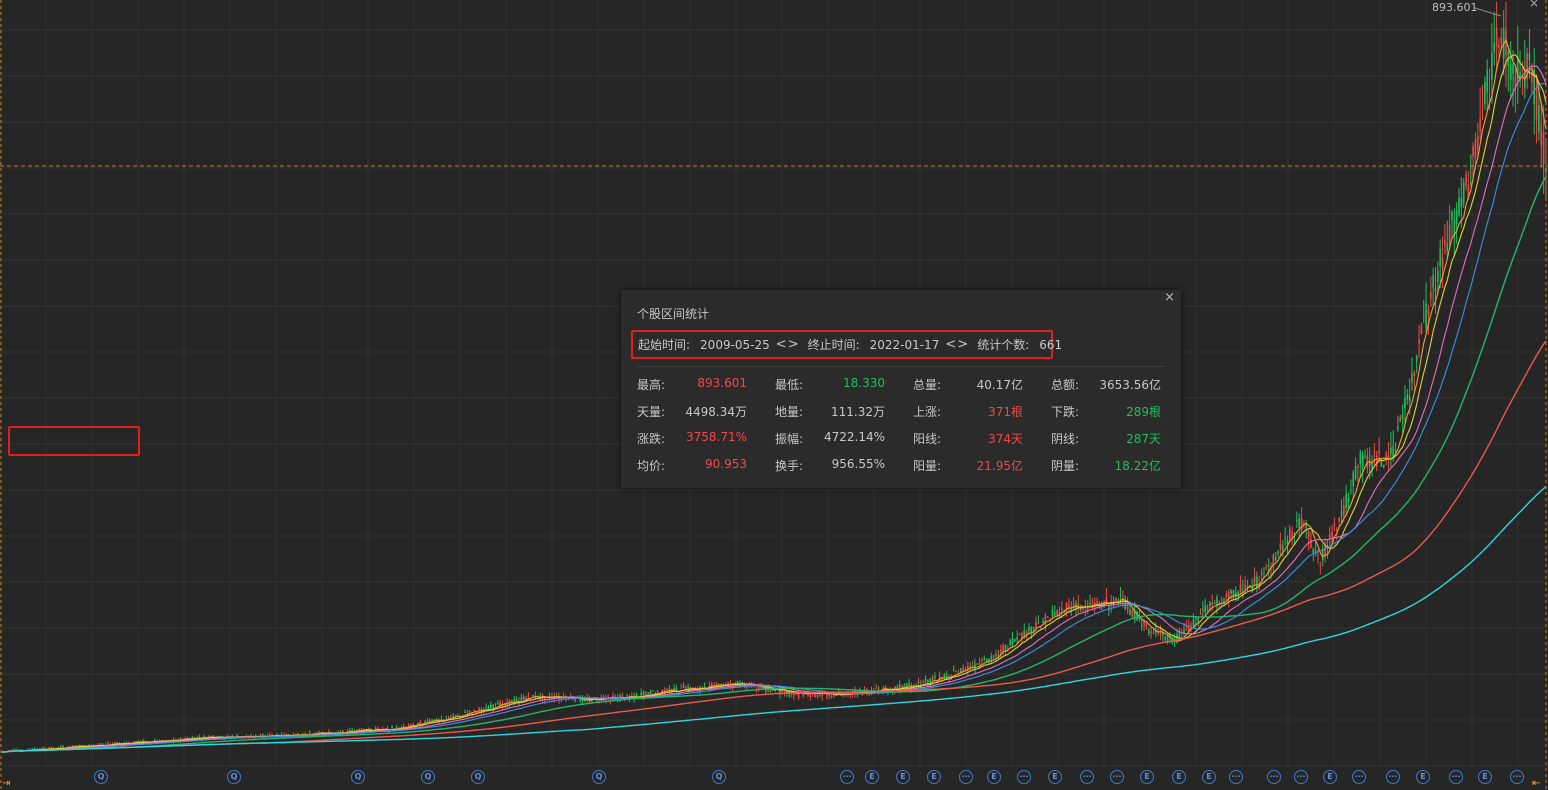 The height and width of the screenshot is (790, 1548). I want to click on end-time-value: 2022-01-17, so click(905, 345).